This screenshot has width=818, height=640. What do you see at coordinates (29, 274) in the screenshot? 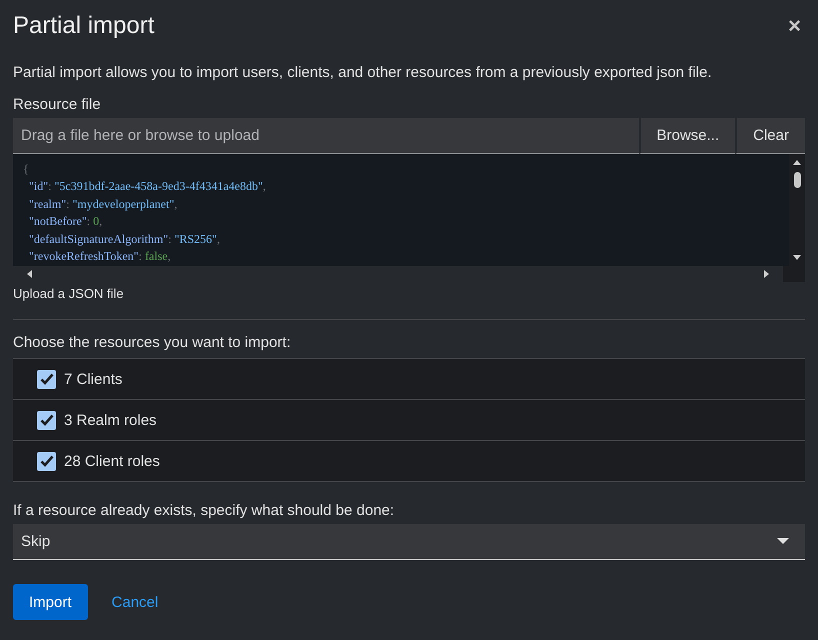
I see `scroll-left-icon` at bounding box center [29, 274].